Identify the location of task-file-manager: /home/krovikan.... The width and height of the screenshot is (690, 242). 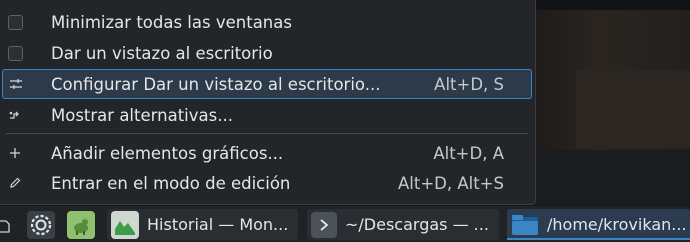
(598, 224).